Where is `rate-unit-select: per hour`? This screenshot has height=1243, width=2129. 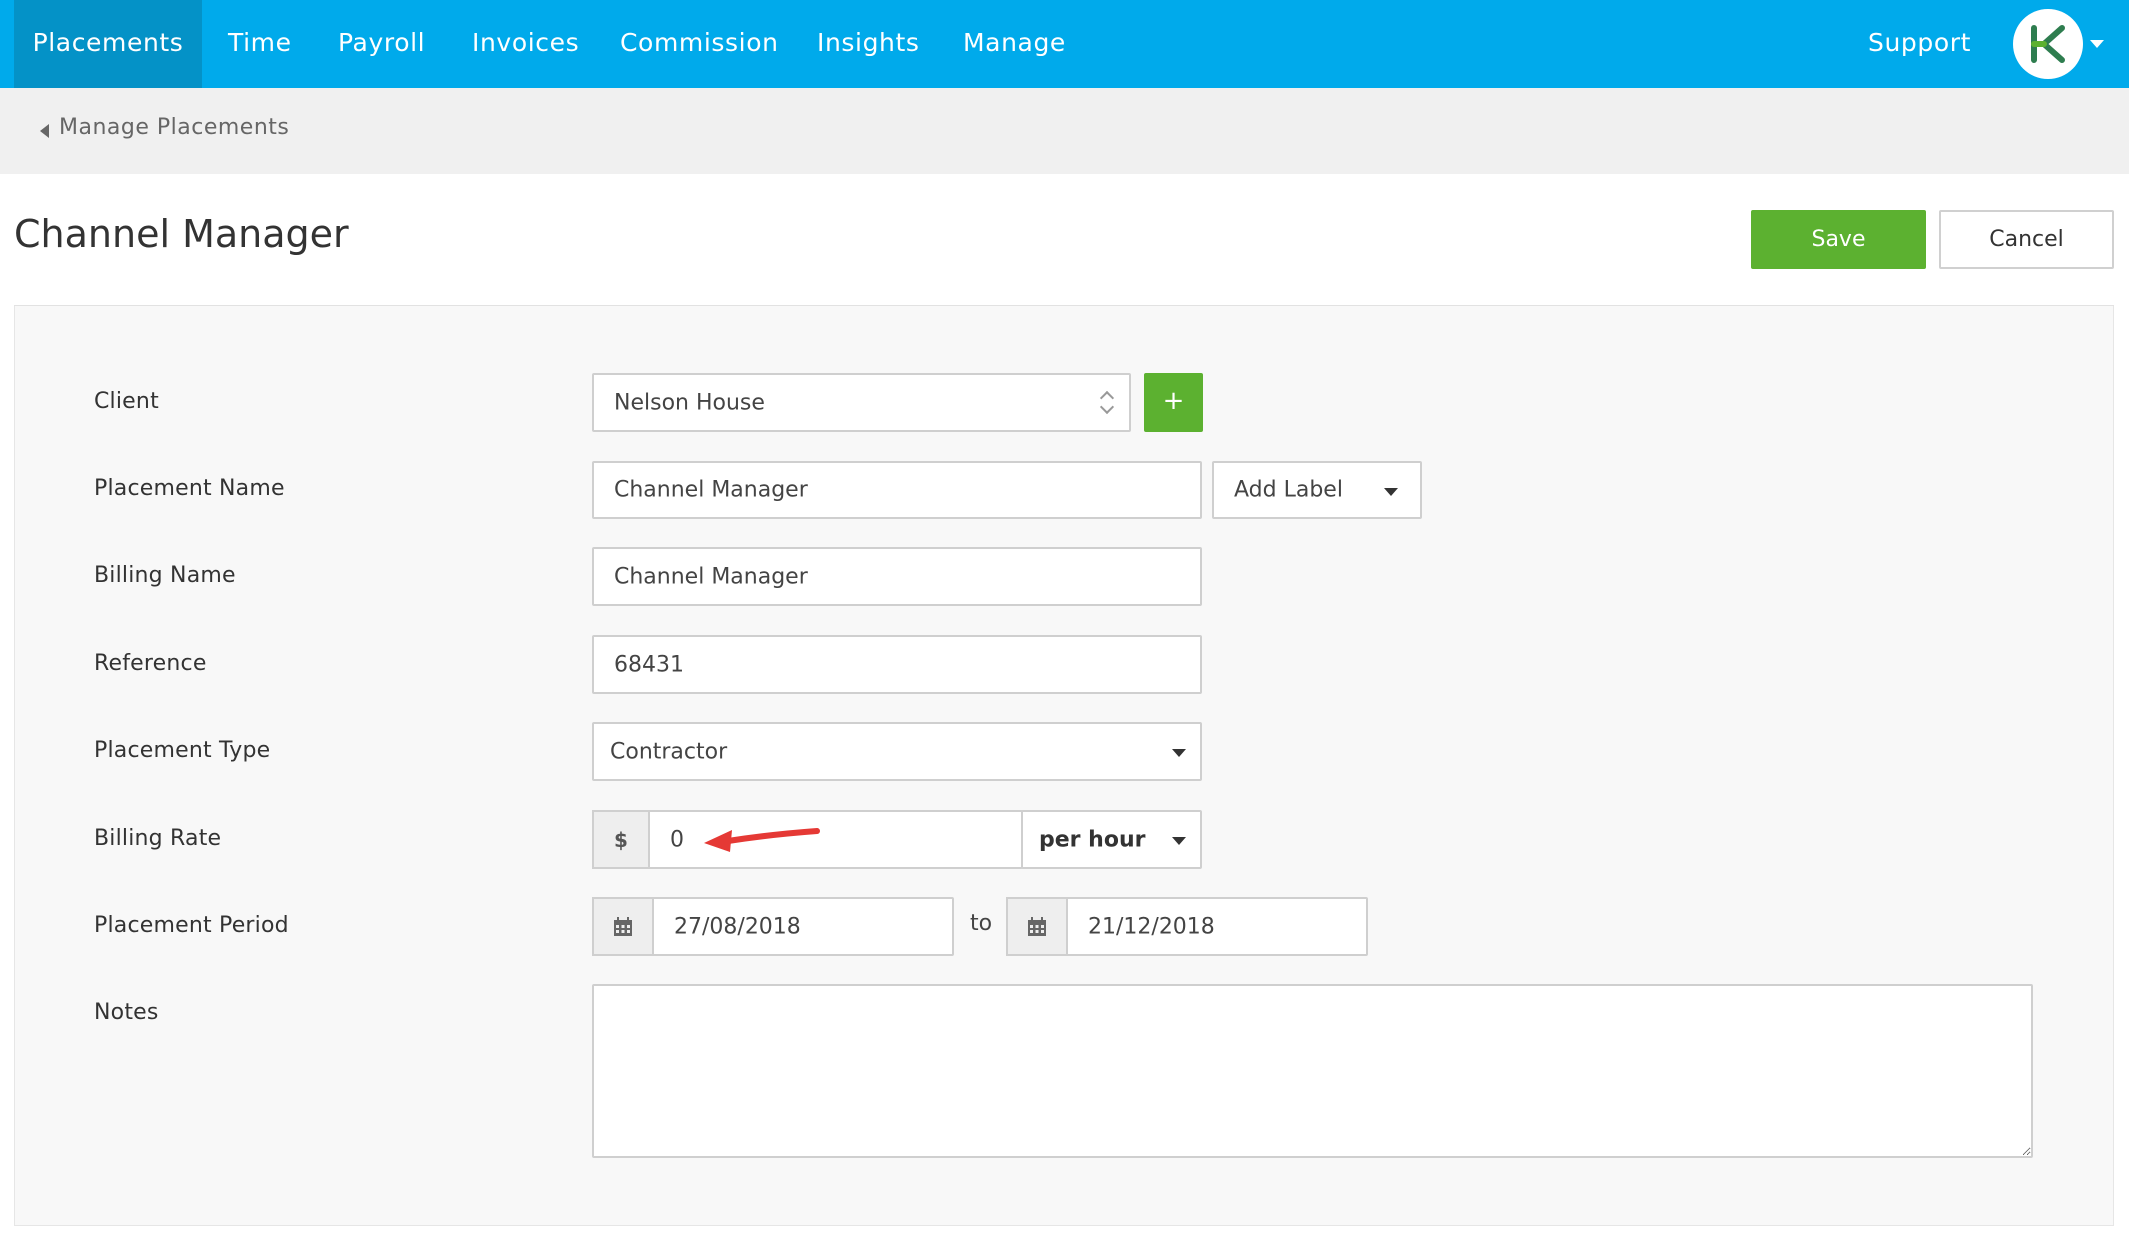 rate-unit-select: per hour is located at coordinates (1111, 839).